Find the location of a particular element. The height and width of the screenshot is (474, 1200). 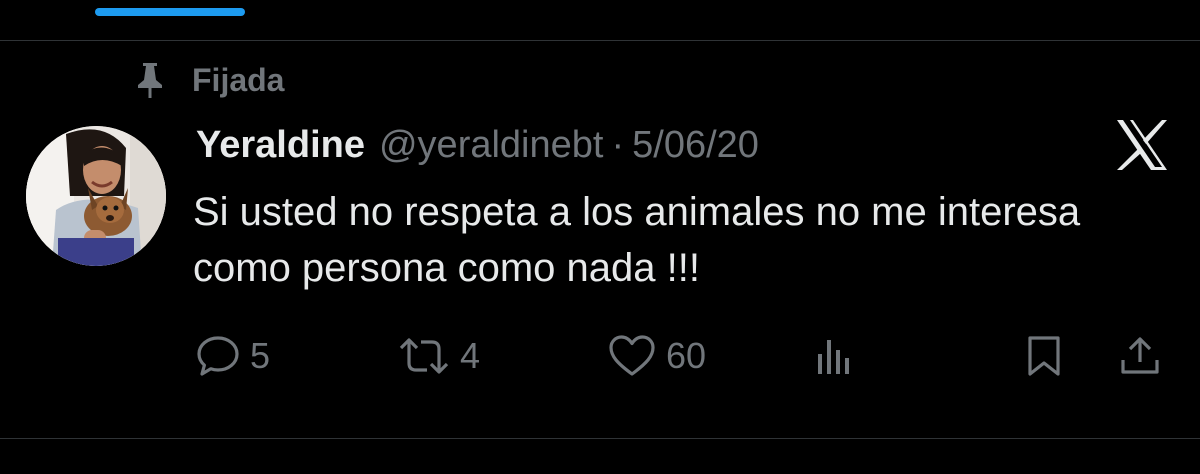

author-handle: @yeraldinebt is located at coordinates (491, 145).